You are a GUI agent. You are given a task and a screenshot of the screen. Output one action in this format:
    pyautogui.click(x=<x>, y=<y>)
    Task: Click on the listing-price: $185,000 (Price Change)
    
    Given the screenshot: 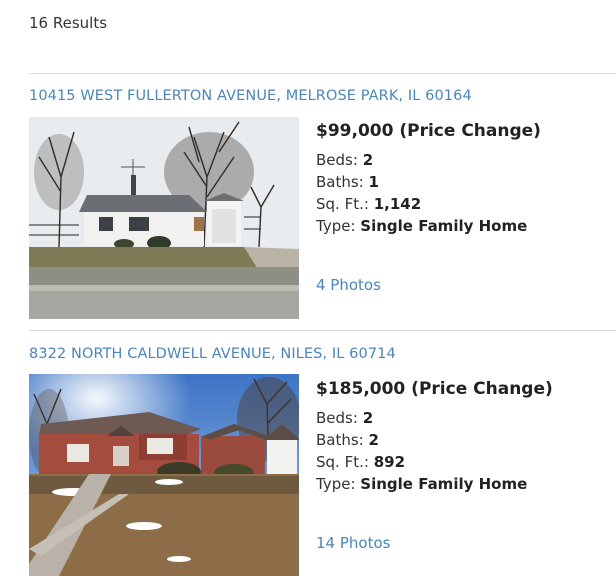 What is the action you would take?
    pyautogui.click(x=434, y=389)
    